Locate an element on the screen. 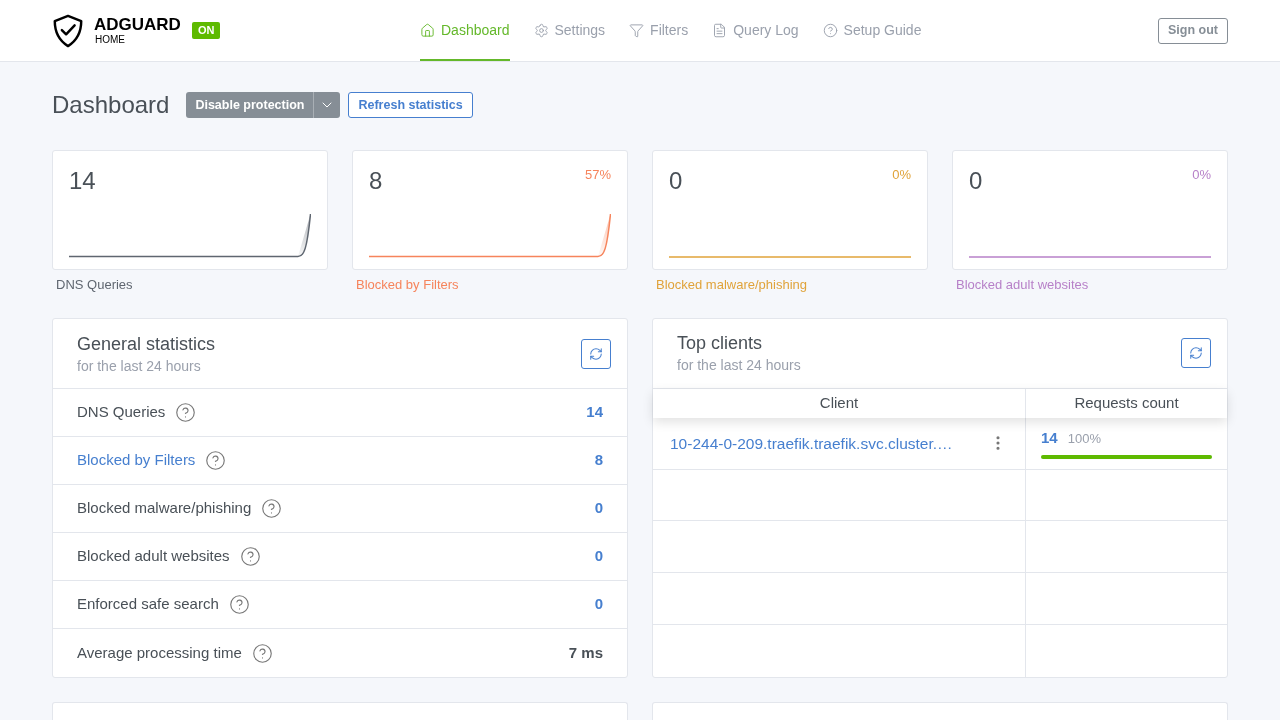 The height and width of the screenshot is (720, 1280). nav-tab: Filters is located at coordinates (659, 30).